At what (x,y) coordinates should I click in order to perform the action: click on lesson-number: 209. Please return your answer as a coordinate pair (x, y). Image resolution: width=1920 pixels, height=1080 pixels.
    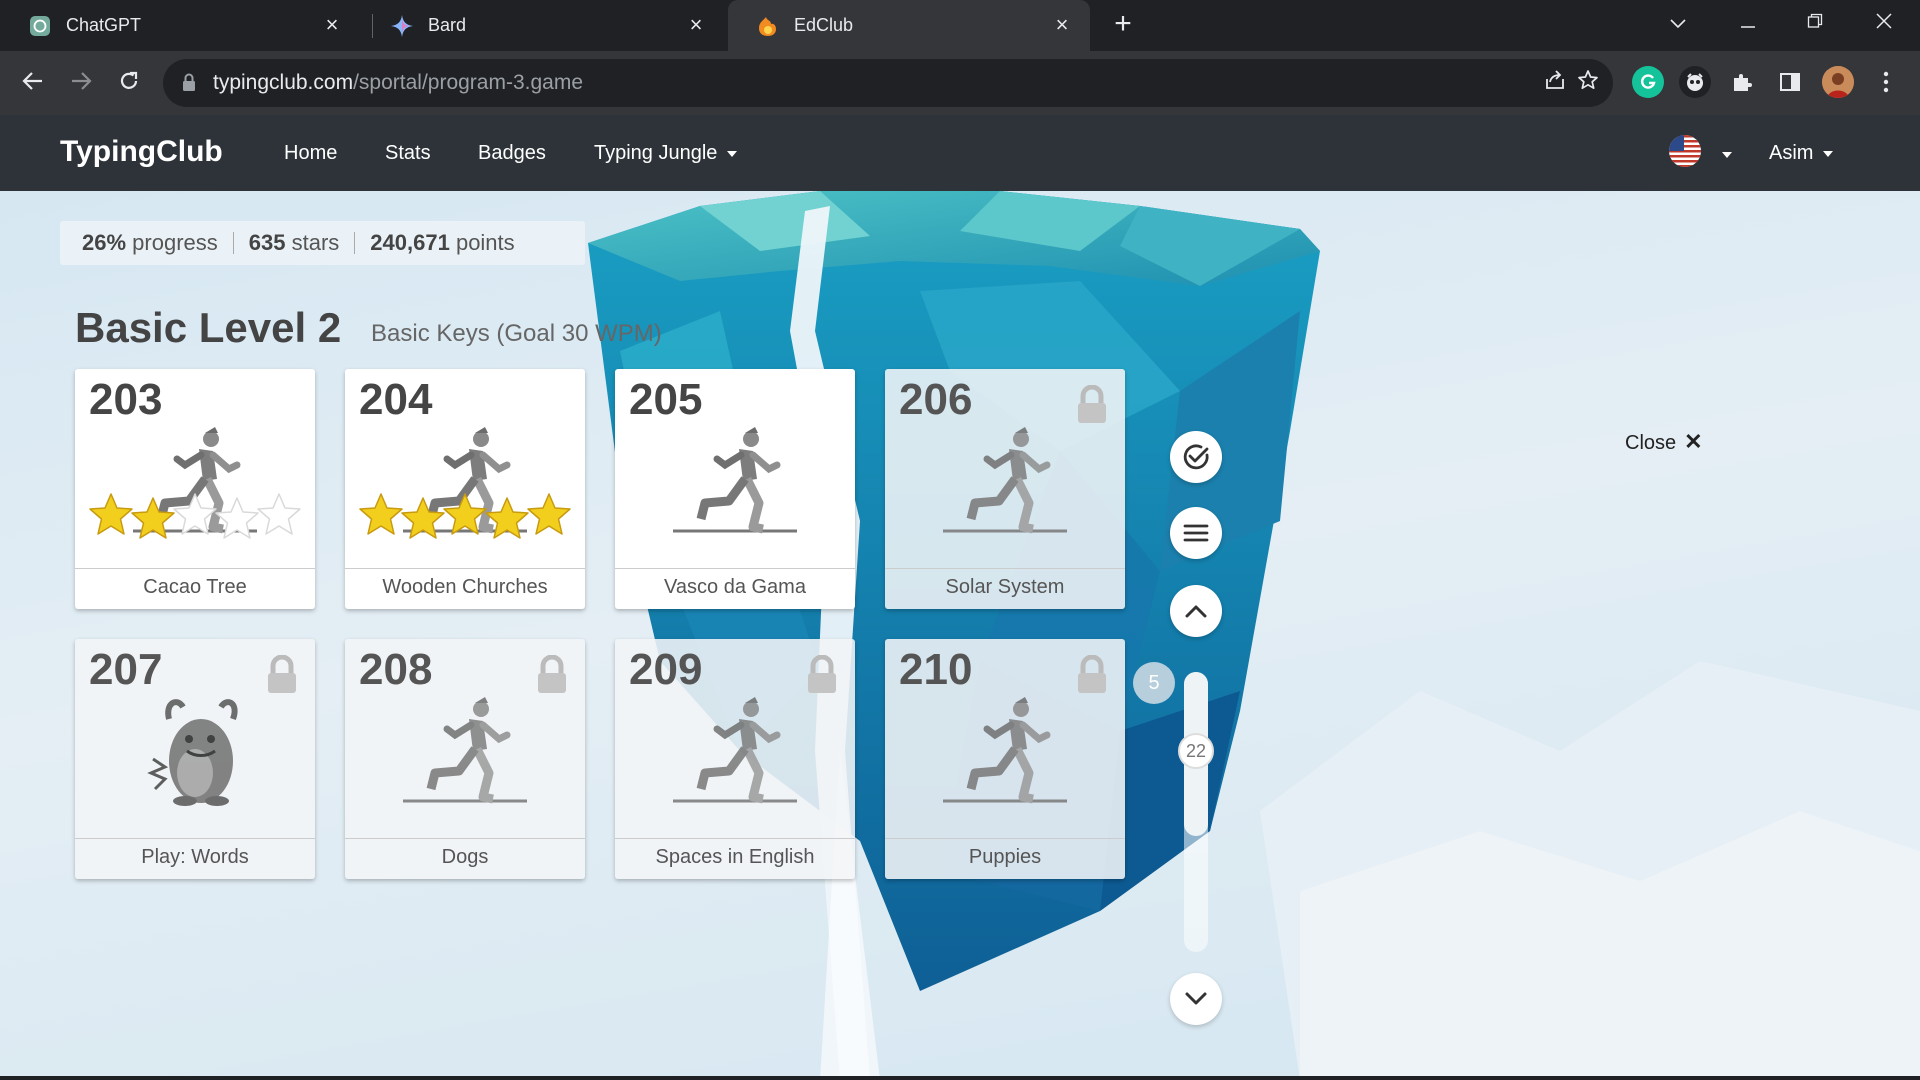
    Looking at the image, I should click on (666, 669).